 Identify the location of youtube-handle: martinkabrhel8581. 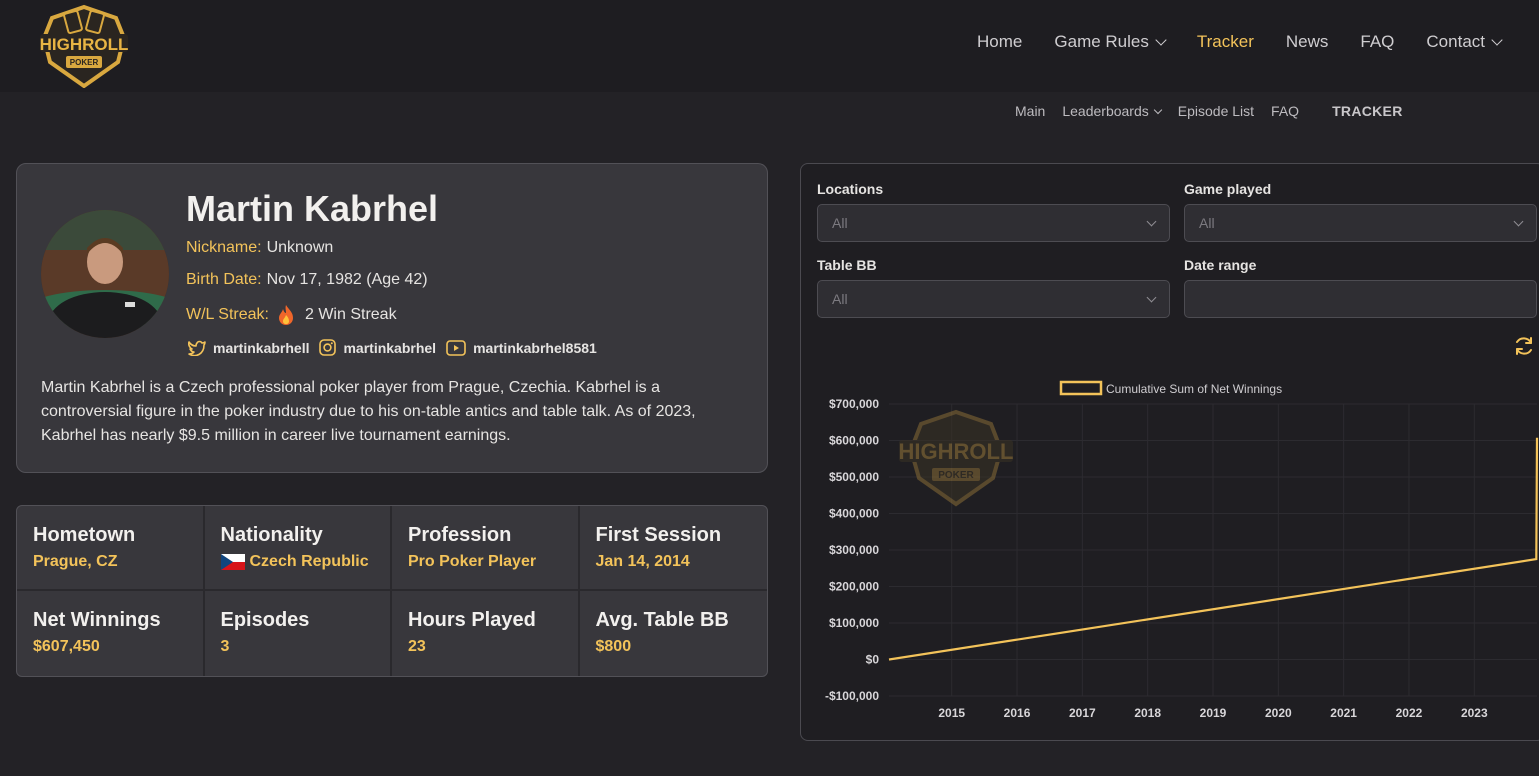
(535, 347).